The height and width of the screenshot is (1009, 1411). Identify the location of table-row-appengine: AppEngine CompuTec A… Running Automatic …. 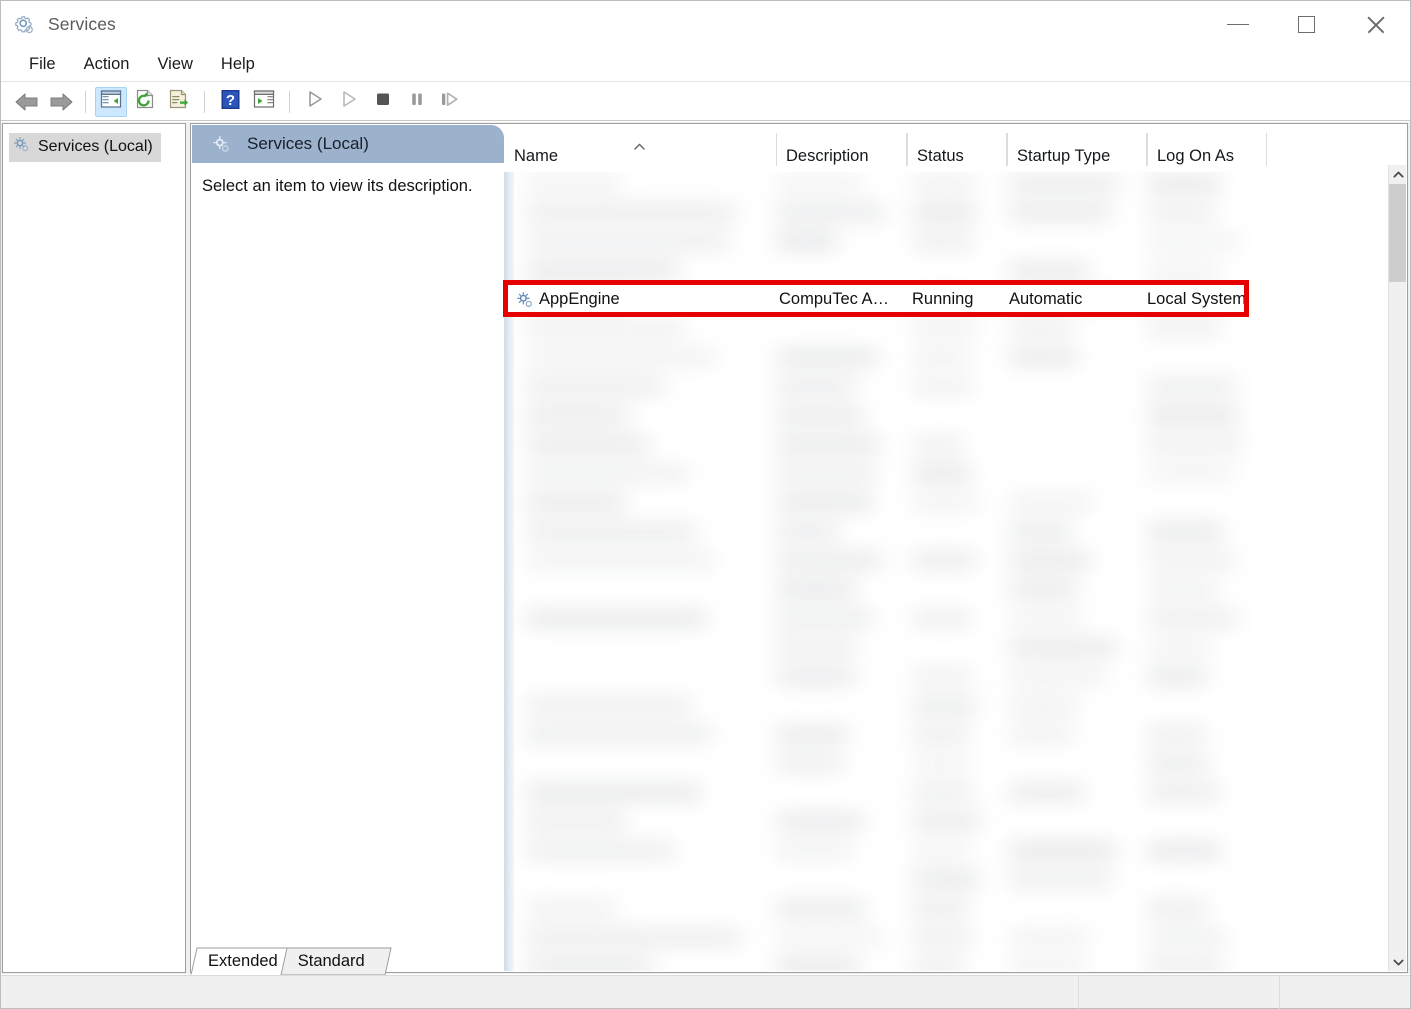
(877, 299).